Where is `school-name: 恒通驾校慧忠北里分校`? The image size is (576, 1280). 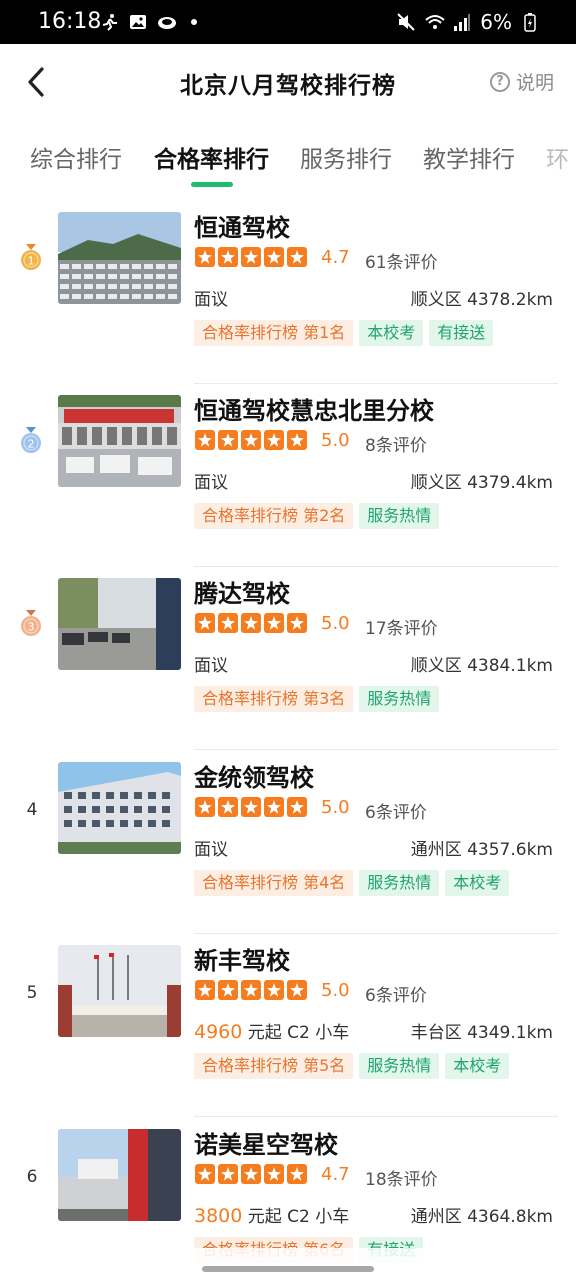 school-name: 恒通驾校慧忠北里分校 is located at coordinates (314, 411).